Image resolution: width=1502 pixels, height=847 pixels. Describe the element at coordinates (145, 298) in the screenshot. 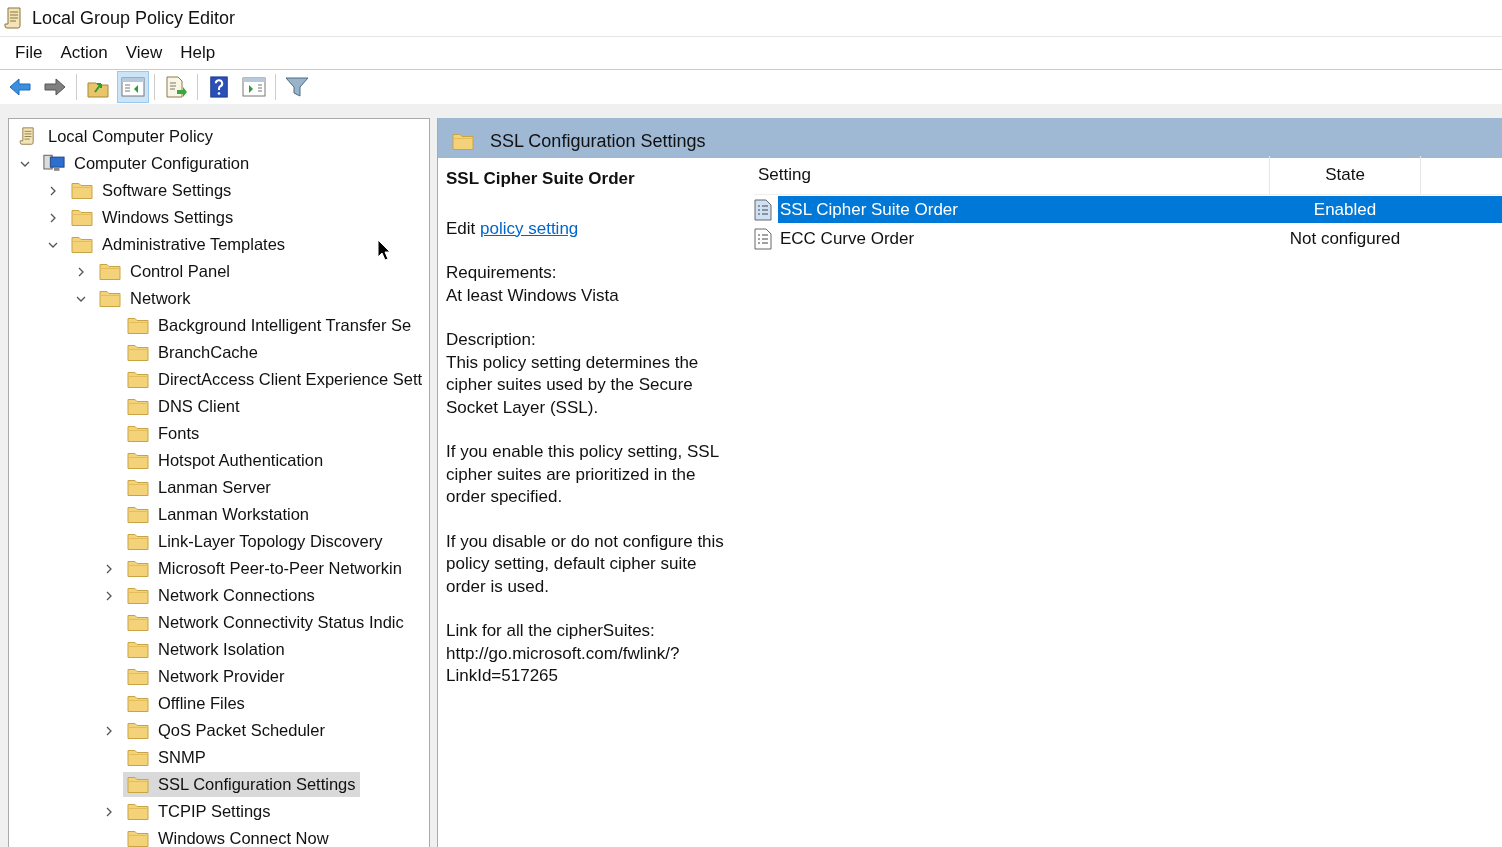

I see `tree-item: Network` at that location.